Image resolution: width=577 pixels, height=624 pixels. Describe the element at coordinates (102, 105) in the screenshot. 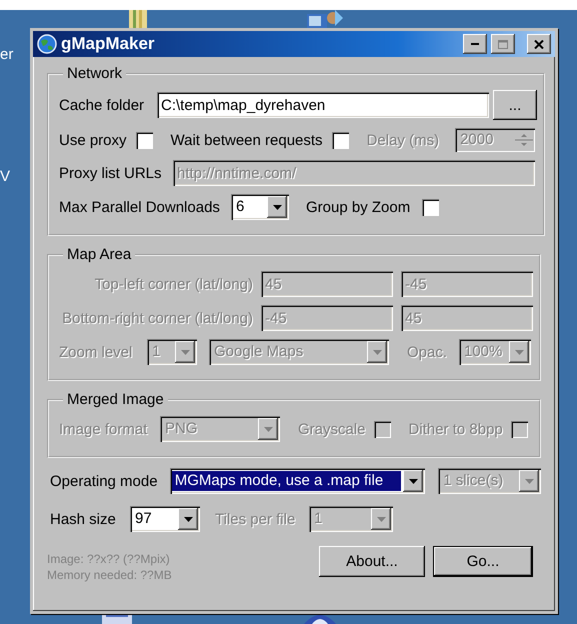

I see `field-label: Cache folder` at that location.